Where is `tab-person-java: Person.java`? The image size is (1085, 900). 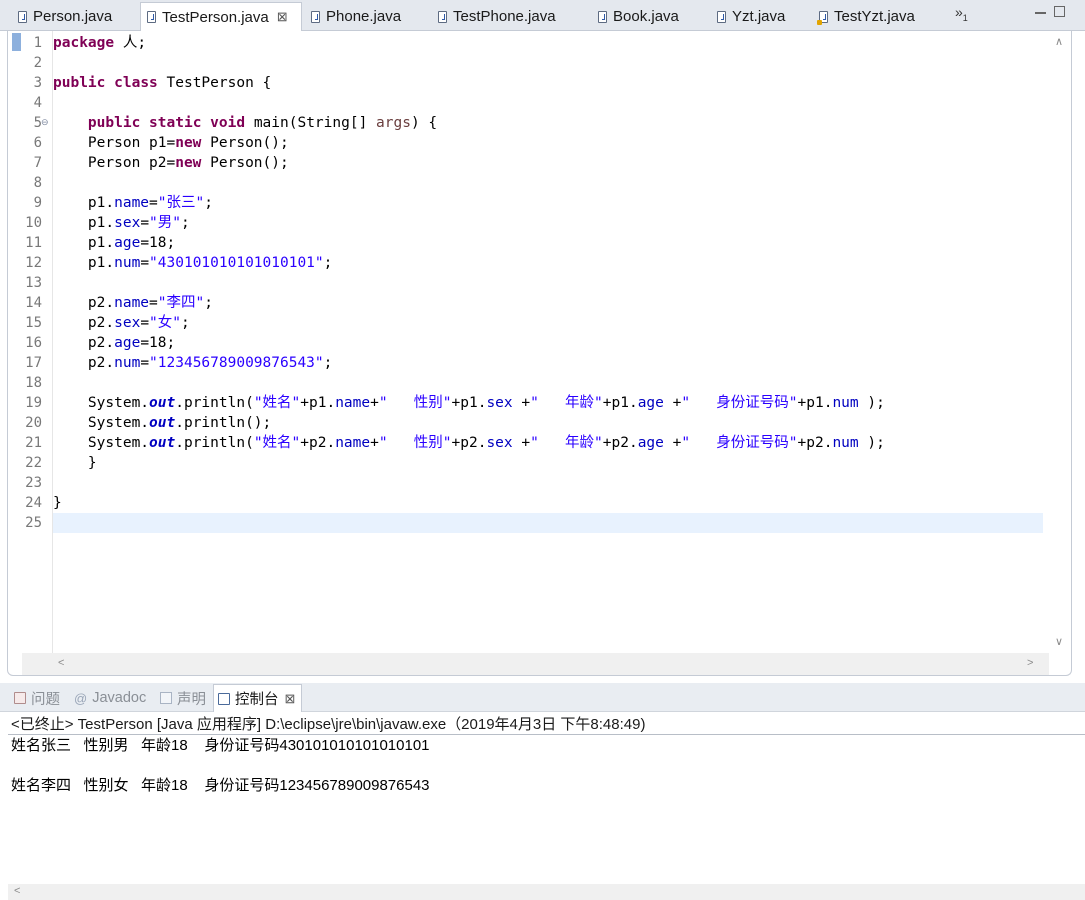 tab-person-java: Person.java is located at coordinates (62, 16).